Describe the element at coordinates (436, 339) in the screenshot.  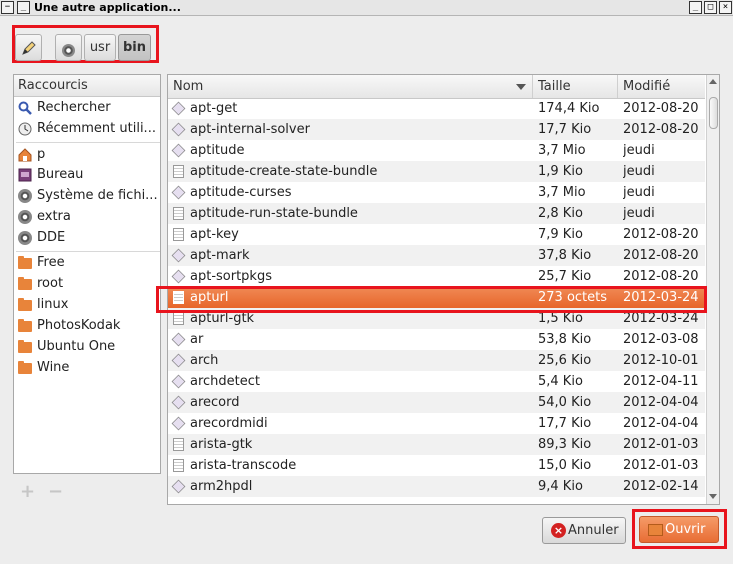
I see `table-row: ar 53,8 Kio 2012-03-08` at that location.